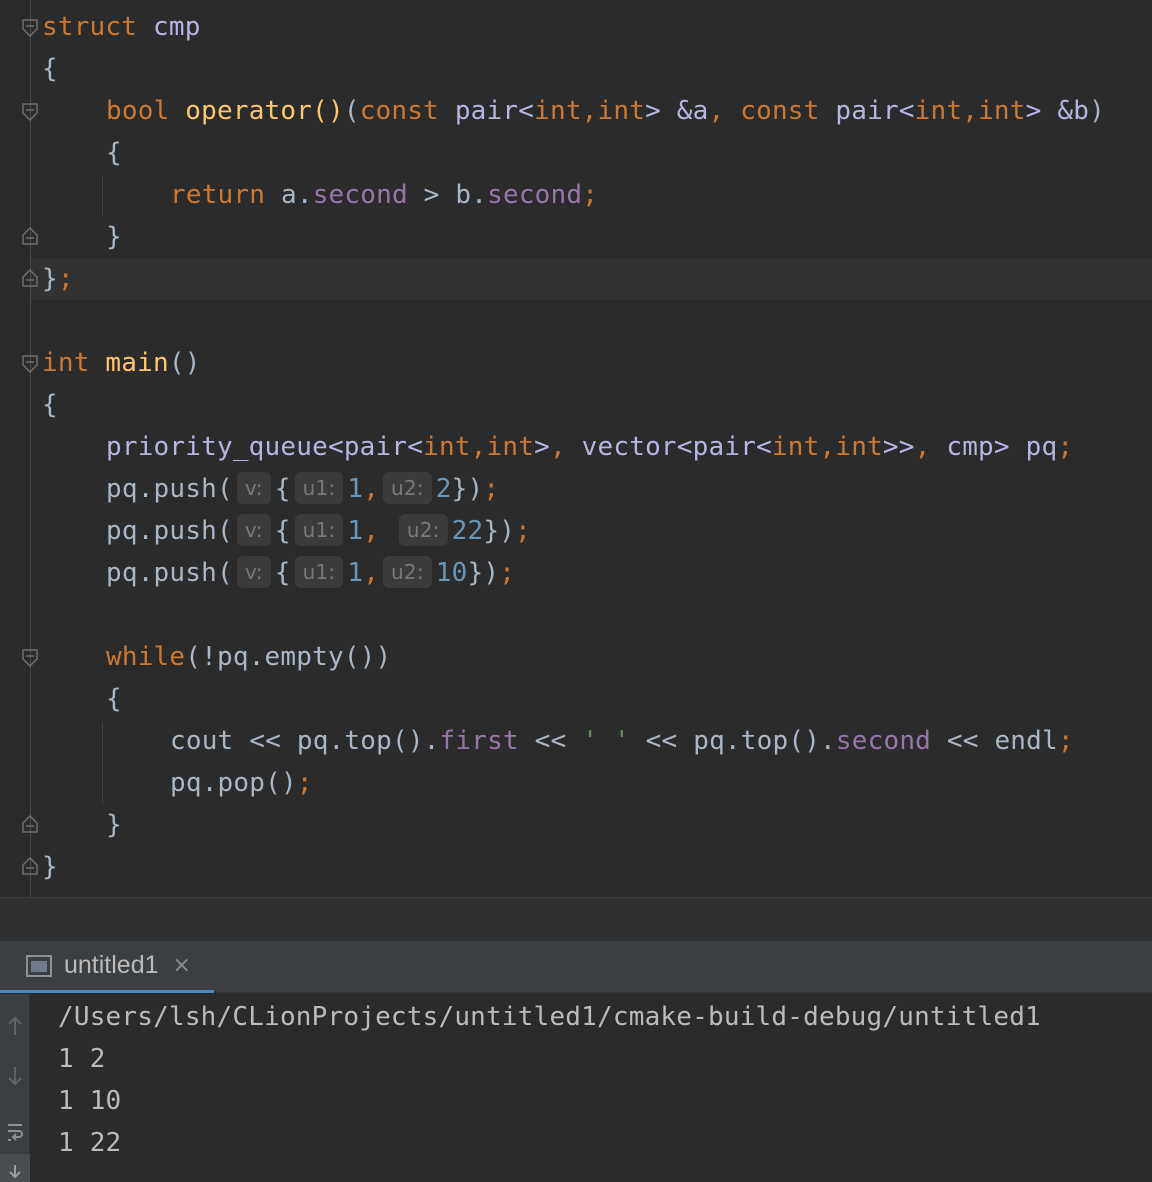 The image size is (1152, 1182). I want to click on keyword: return, so click(218, 195).